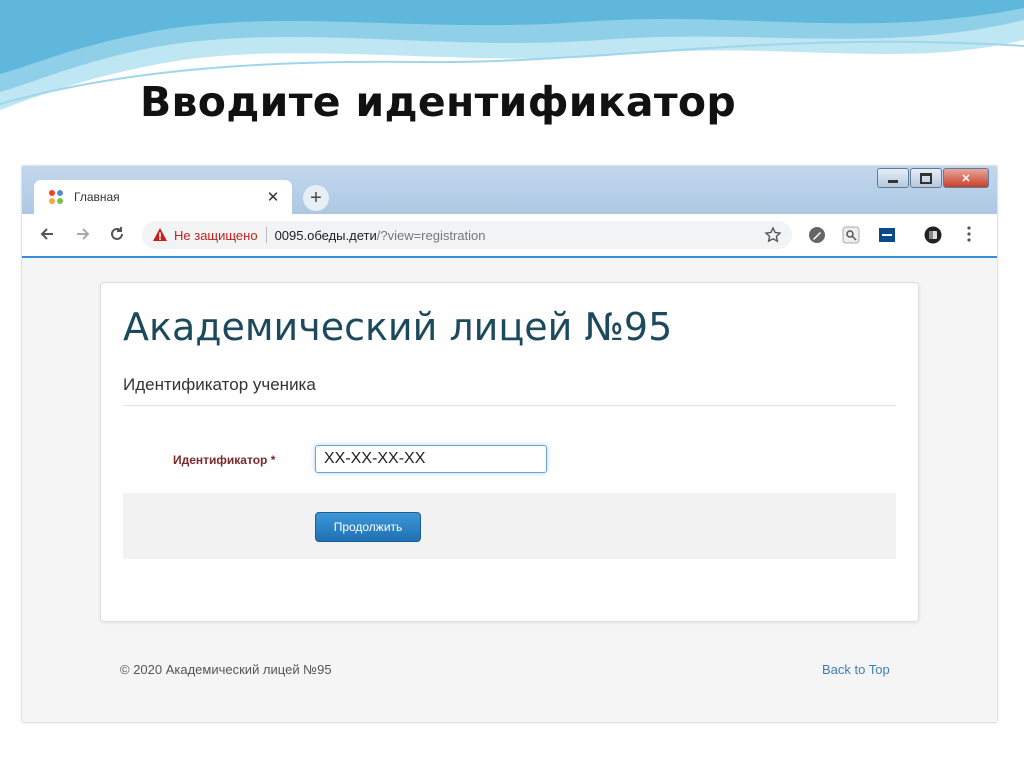 The image size is (1024, 767). I want to click on maximize-icon, so click(926, 178).